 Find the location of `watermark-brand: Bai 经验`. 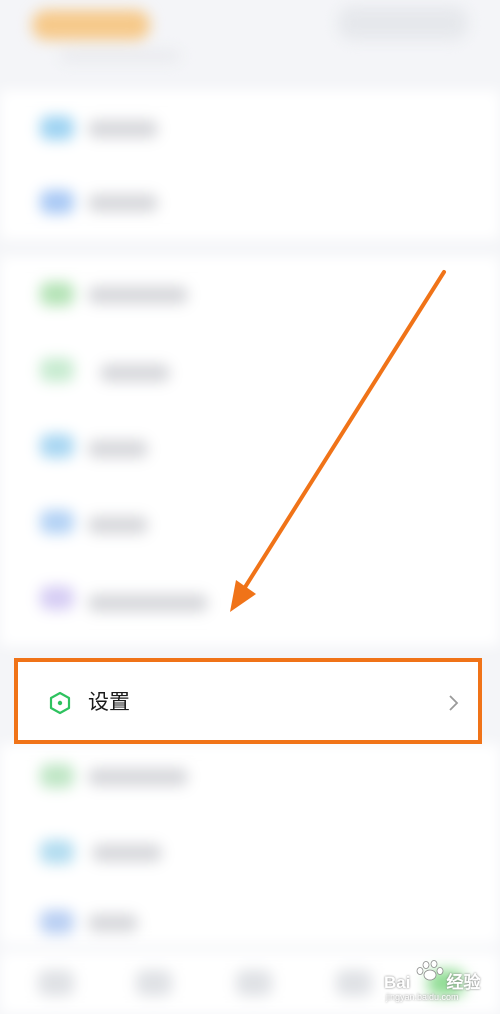

watermark-brand: Bai 经验 is located at coordinates (432, 982).